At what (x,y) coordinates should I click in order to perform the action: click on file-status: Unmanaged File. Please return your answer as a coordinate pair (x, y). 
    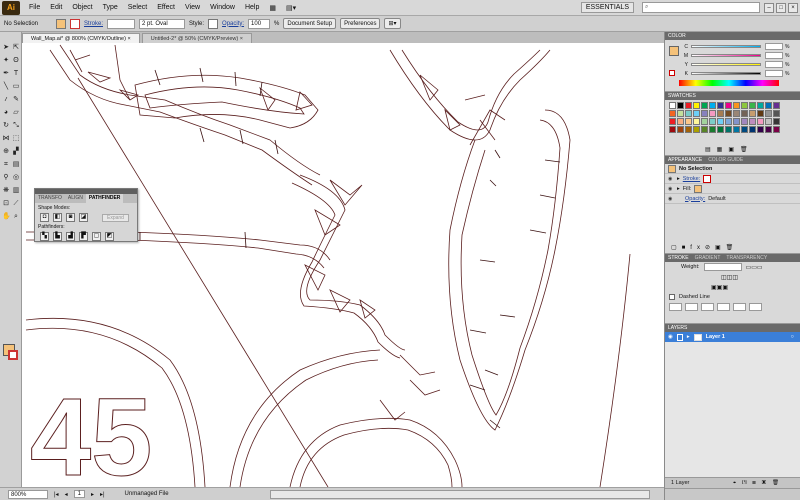
    Looking at the image, I should click on (147, 494).